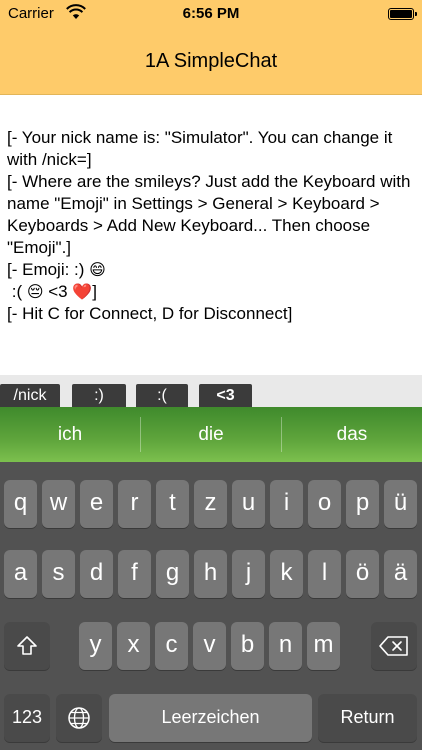 The width and height of the screenshot is (422, 750). I want to click on grin-emoji: 😄, so click(97, 269).